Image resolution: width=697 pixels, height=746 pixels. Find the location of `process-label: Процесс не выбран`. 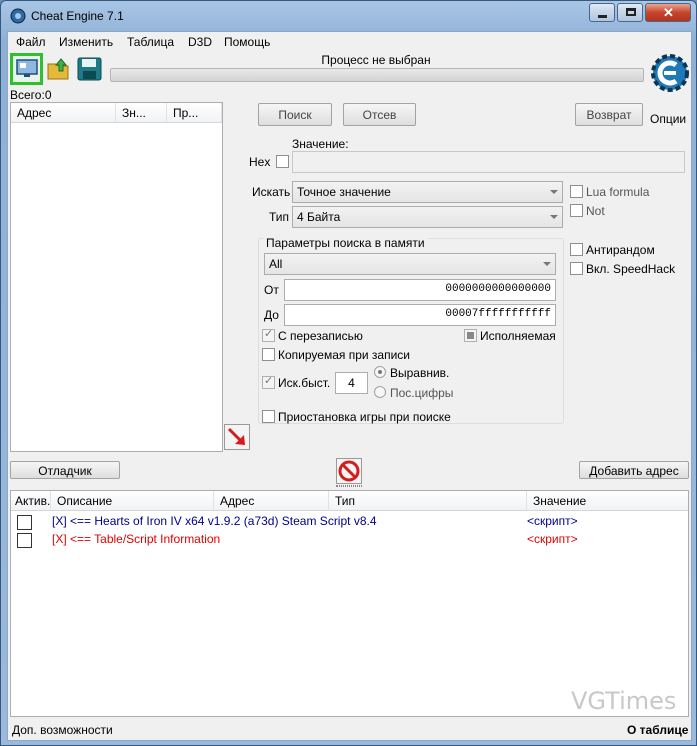

process-label: Процесс не выбран is located at coordinates (376, 60).